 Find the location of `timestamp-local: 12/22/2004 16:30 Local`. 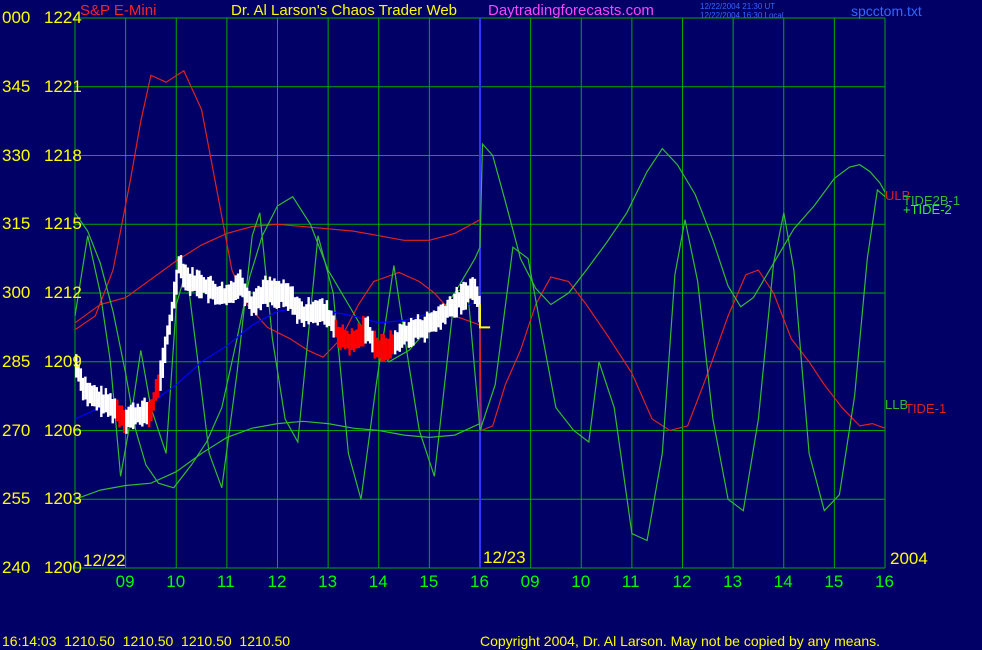

timestamp-local: 12/22/2004 16:30 Local is located at coordinates (742, 15).